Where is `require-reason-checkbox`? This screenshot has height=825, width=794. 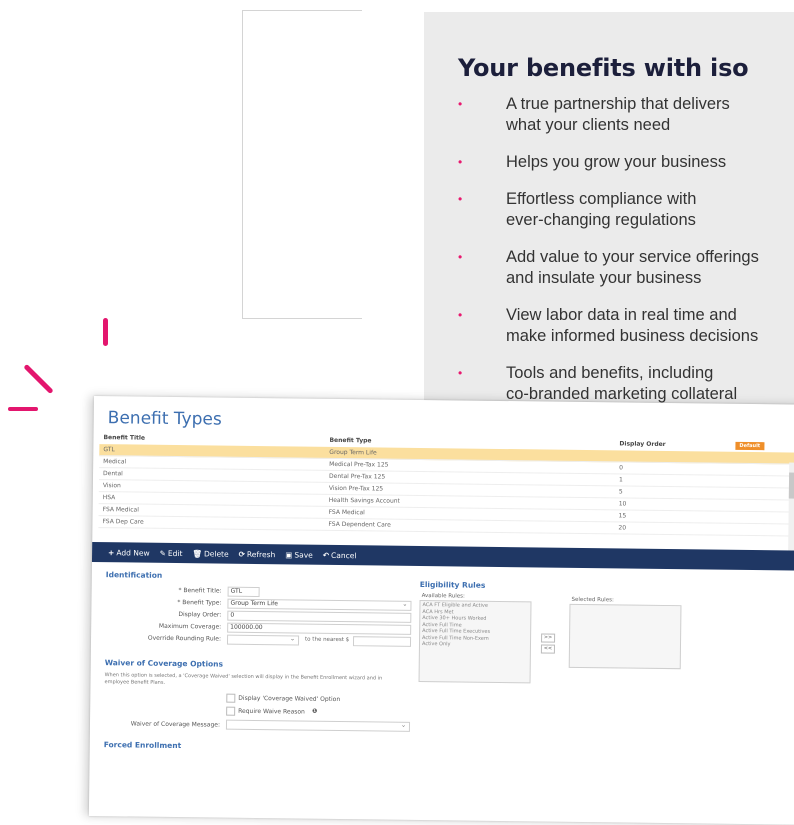 require-reason-checkbox is located at coordinates (231, 711).